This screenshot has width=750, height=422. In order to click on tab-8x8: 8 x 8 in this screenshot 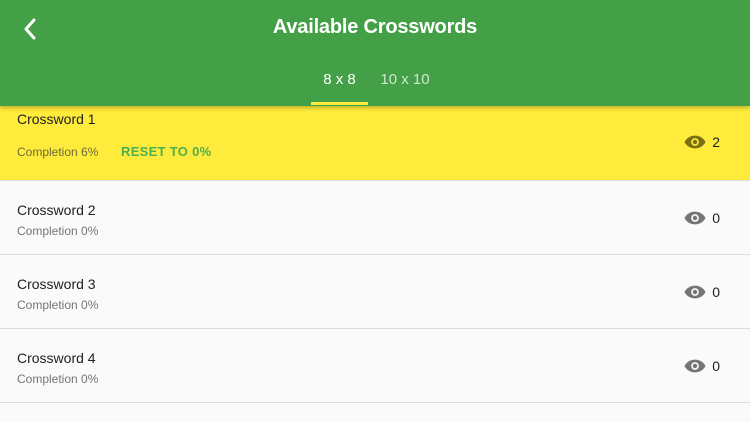, I will do `click(339, 84)`.